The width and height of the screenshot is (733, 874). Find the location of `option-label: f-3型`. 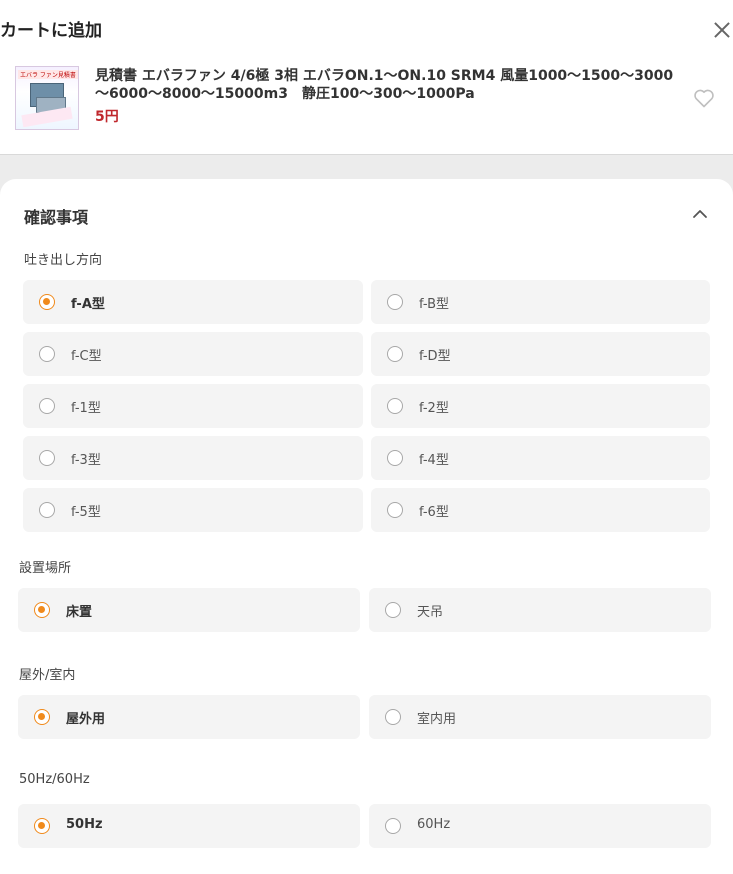

option-label: f-3型 is located at coordinates (86, 460).